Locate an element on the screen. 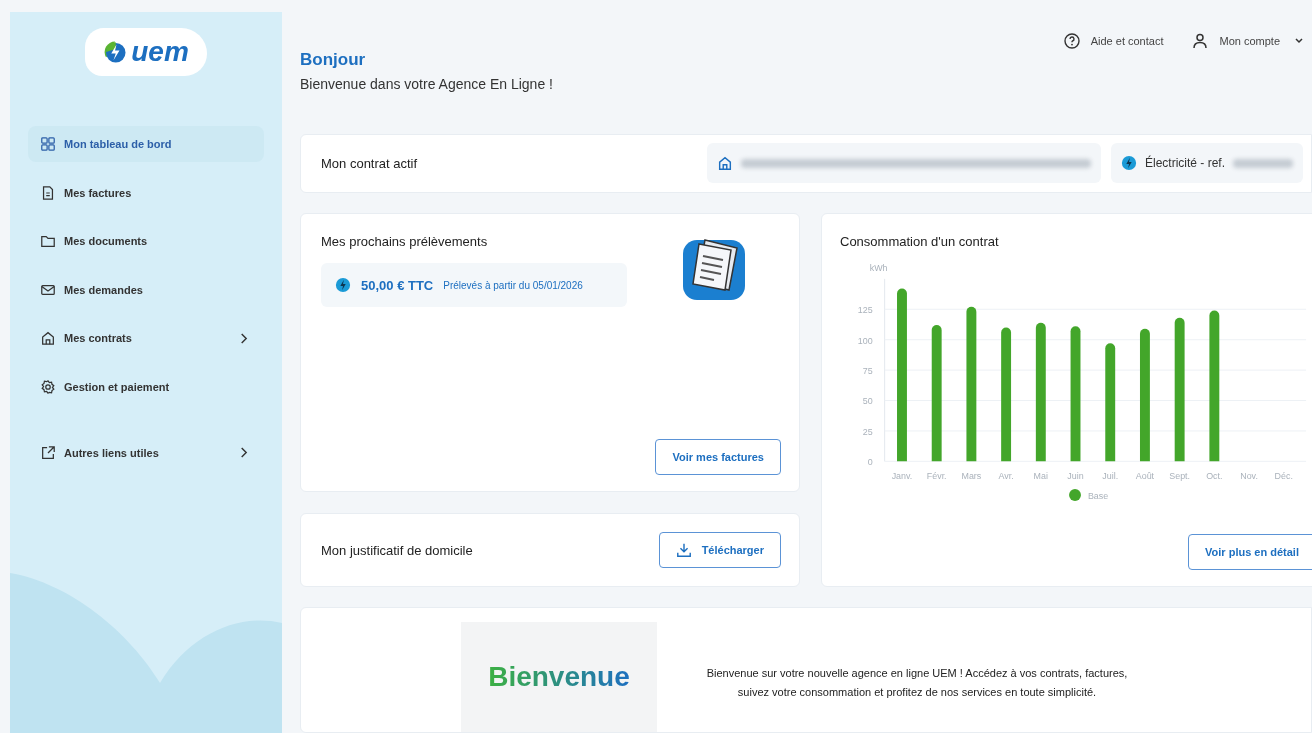 The image size is (1312, 733). x-tick-label: Juil. is located at coordinates (1110, 476).